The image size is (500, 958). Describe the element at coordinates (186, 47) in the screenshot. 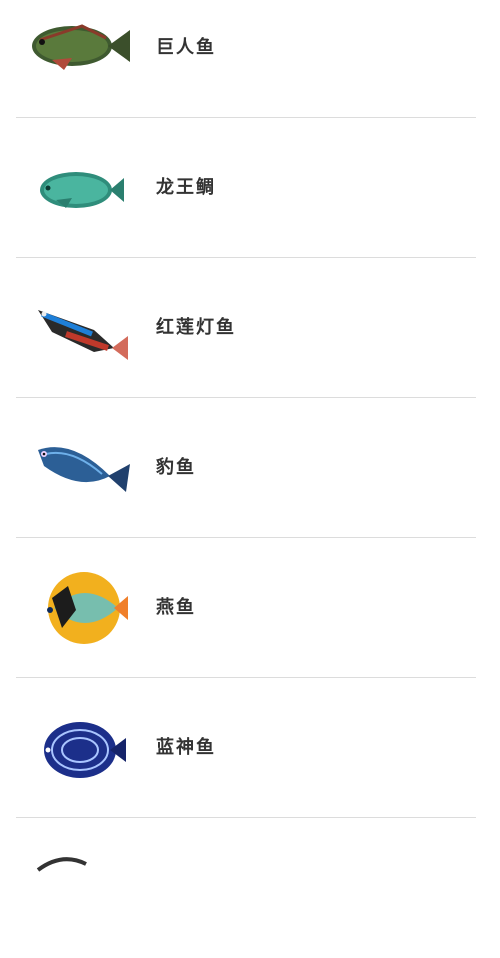

I see `fish-name: 巨人鱼` at that location.